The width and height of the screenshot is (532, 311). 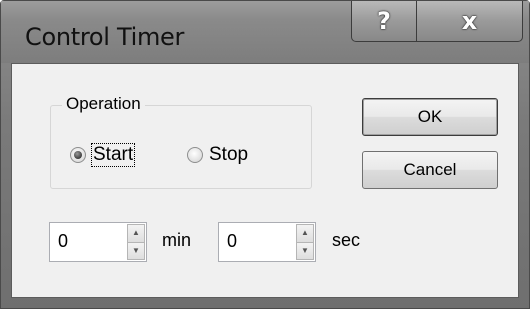 What do you see at coordinates (267, 242) in the screenshot?
I see `seconds-spinbox: 0 ▲ ▼` at bounding box center [267, 242].